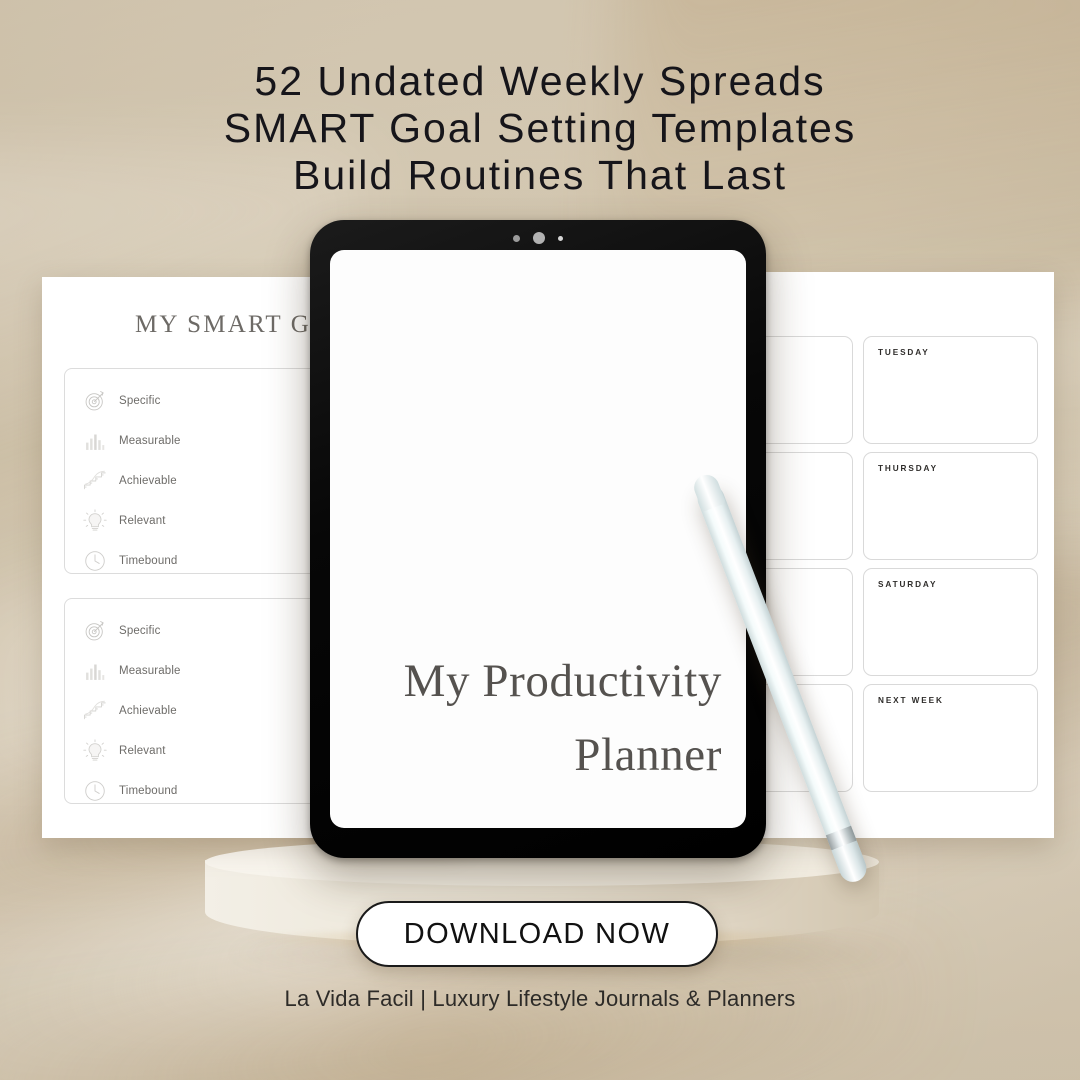  Describe the element at coordinates (904, 352) in the screenshot. I see `weekly-day-label: TUESDAY` at that location.